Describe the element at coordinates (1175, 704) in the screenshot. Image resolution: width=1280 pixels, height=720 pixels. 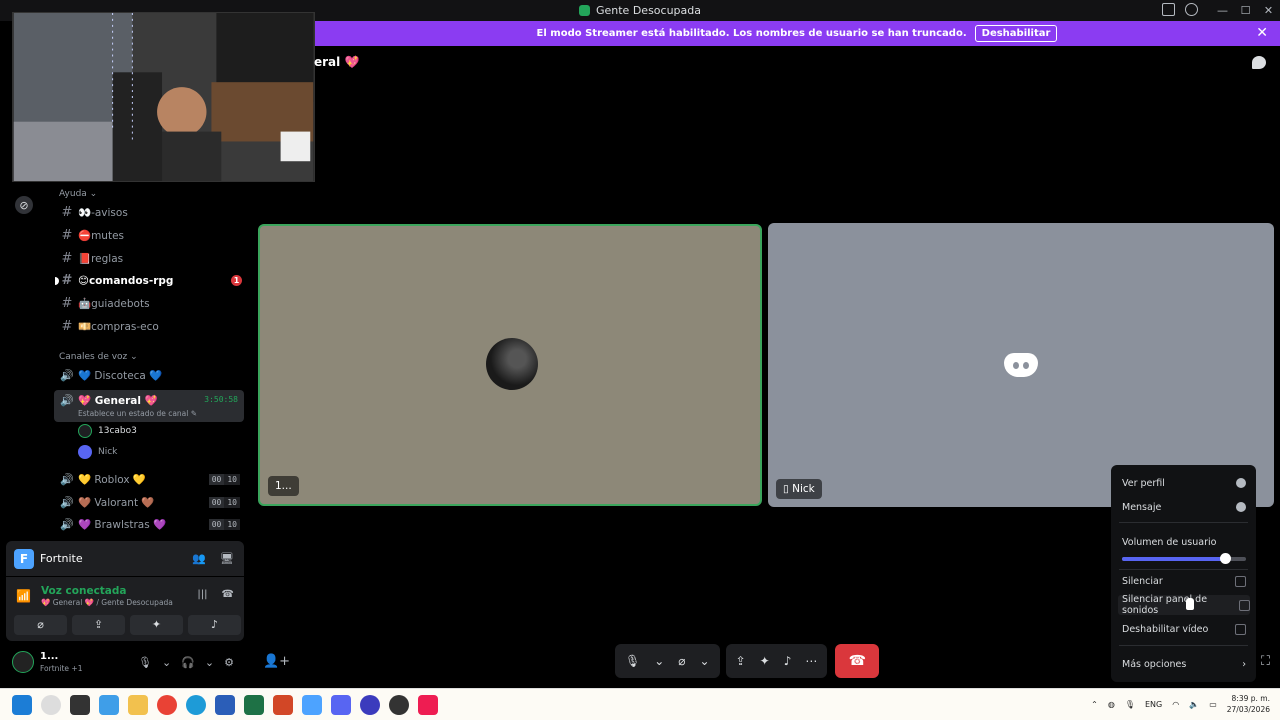
I see `wifi-icon: ◠` at that location.